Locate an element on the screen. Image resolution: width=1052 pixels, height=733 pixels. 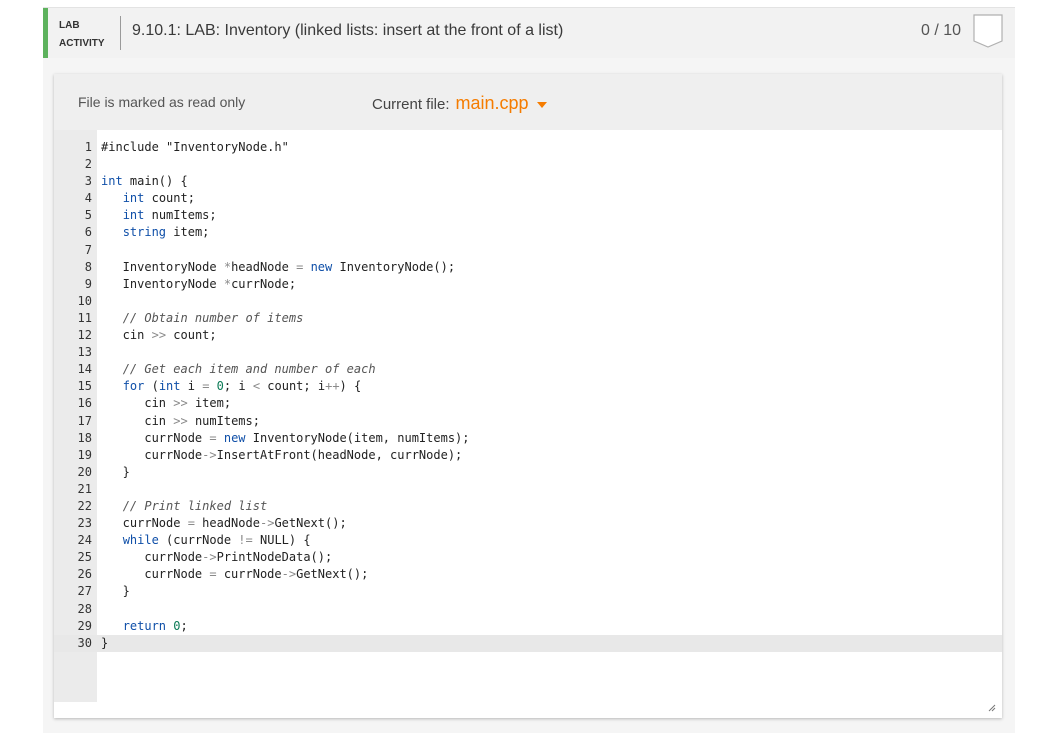
line-number: 8 is located at coordinates (73, 267).